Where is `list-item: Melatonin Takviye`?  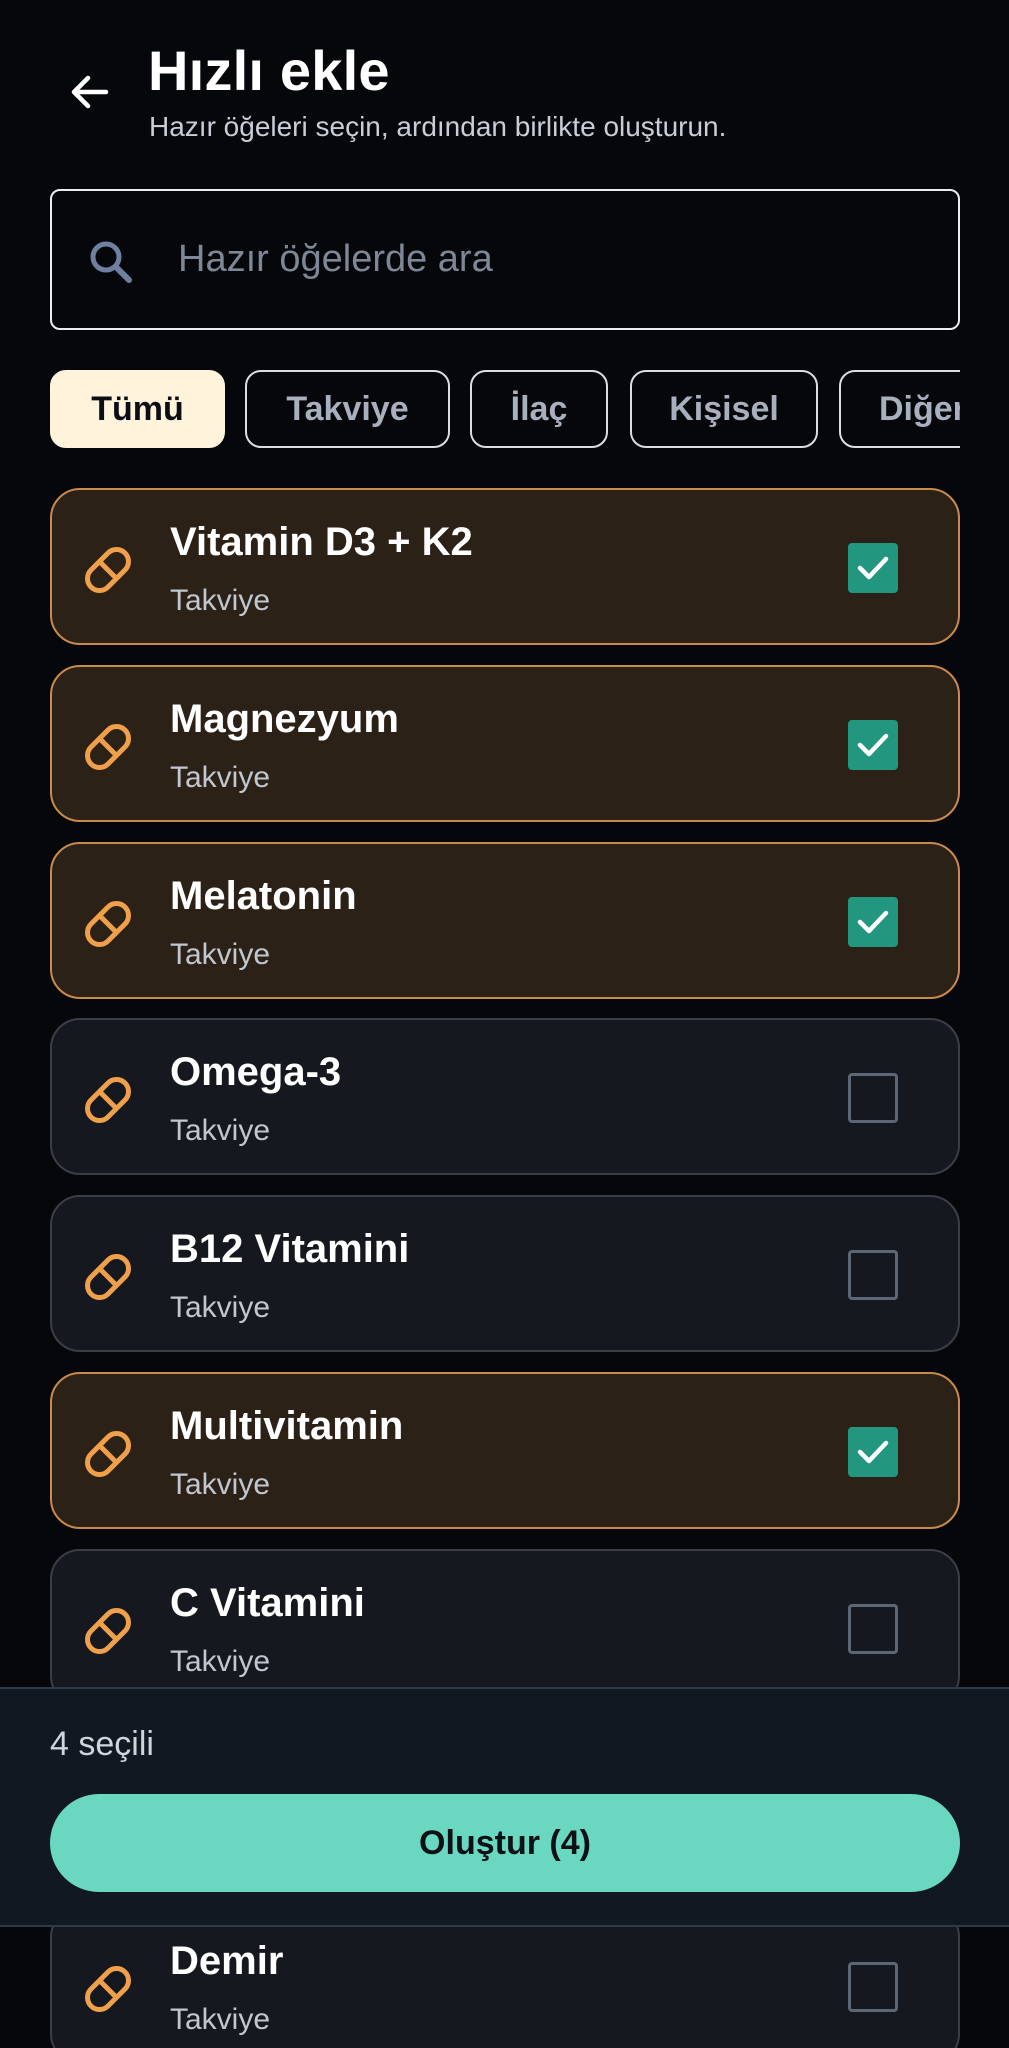 list-item: Melatonin Takviye is located at coordinates (505, 920).